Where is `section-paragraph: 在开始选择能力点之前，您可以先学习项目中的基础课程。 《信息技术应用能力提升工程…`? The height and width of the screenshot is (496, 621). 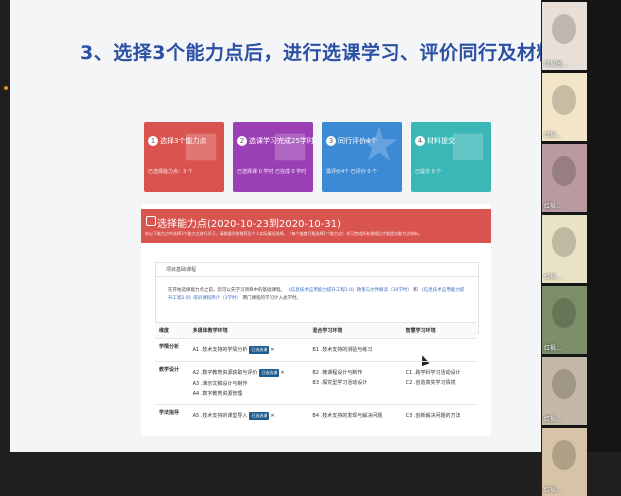
section-paragraph: 在开始选择能力点之前，您可以先学习项目中的基础课程。 《信息技术应用能力提升工程… is located at coordinates (318, 295).